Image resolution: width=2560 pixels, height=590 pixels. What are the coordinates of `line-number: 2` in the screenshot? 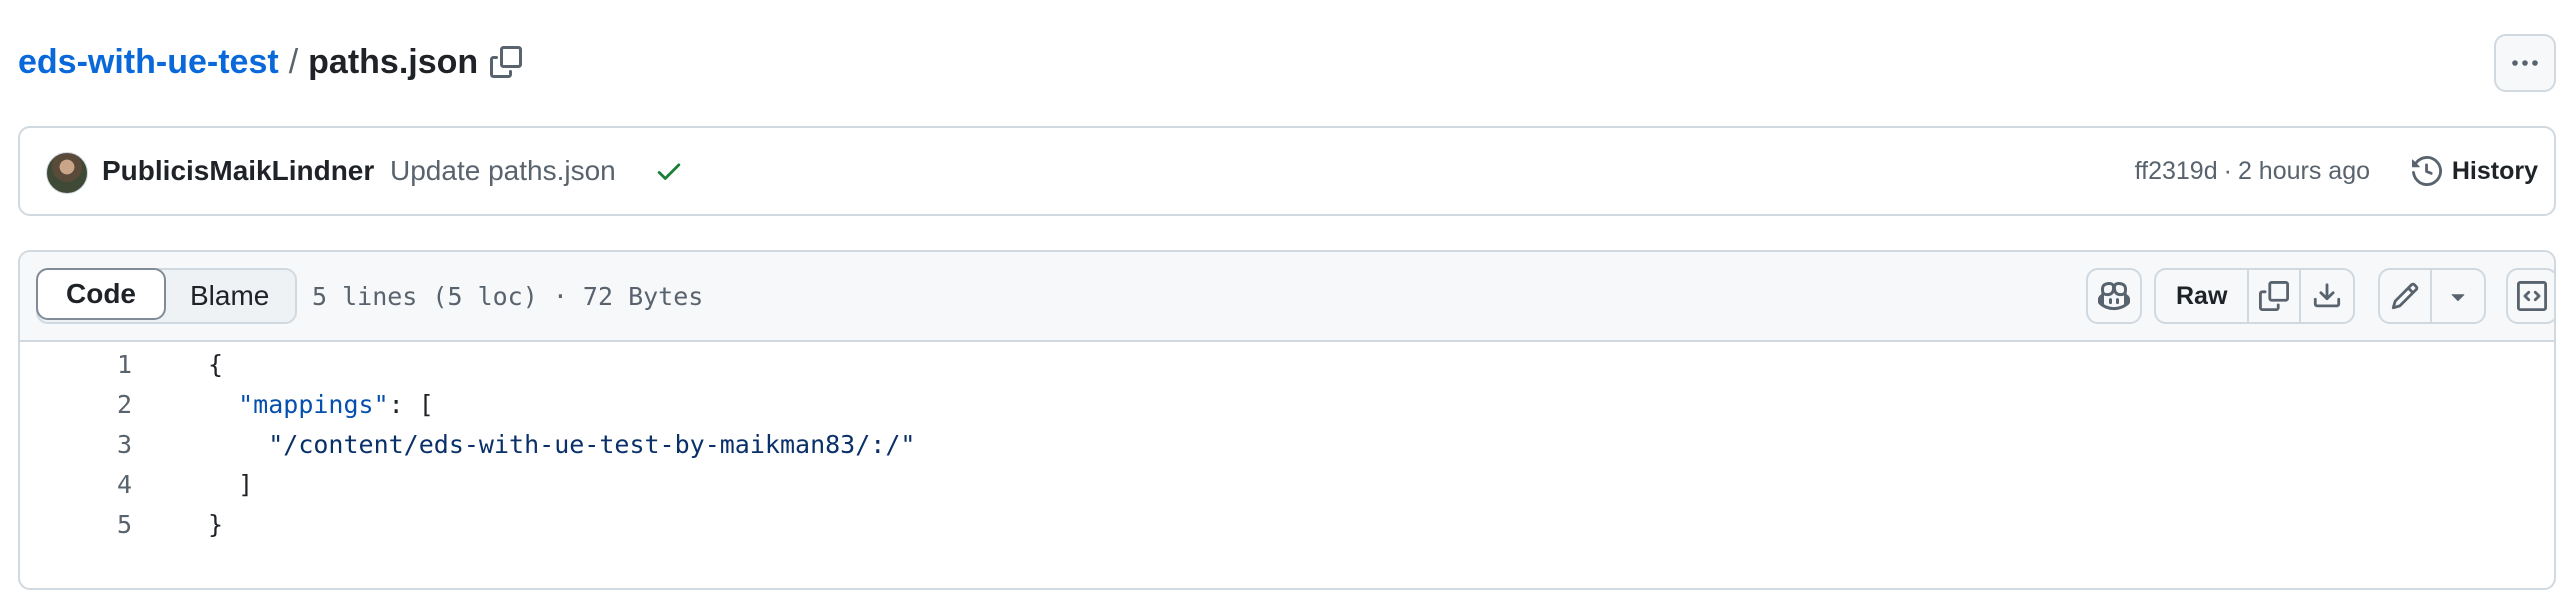 It's located at (76, 404).